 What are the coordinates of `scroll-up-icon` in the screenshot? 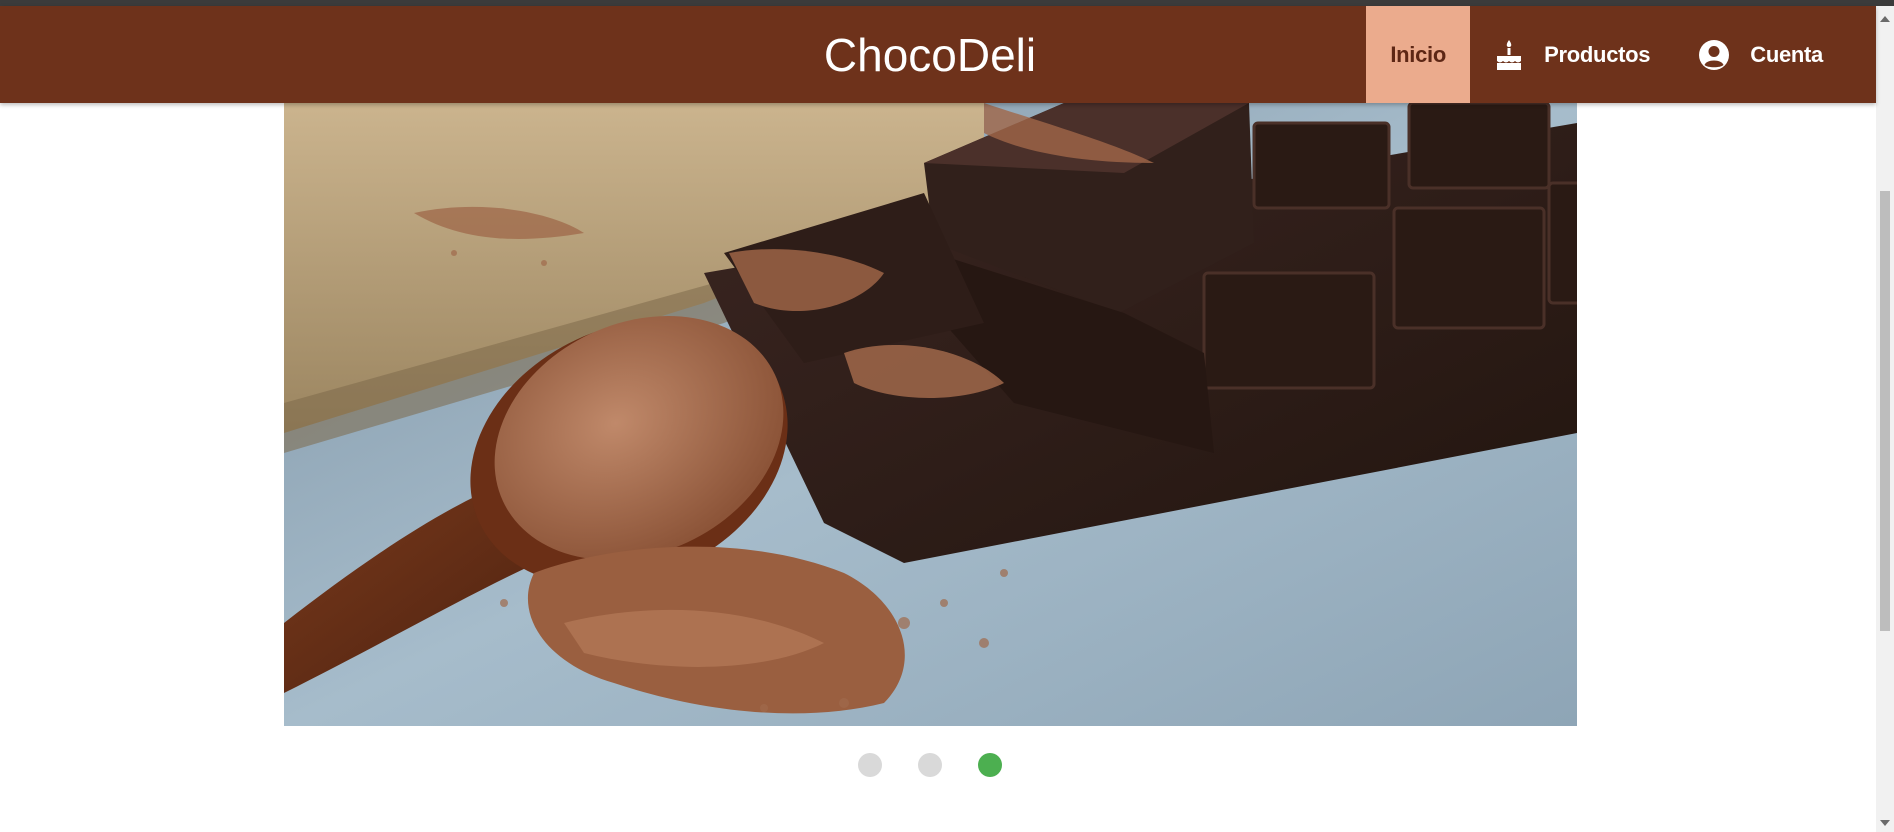 It's located at (1885, 19).